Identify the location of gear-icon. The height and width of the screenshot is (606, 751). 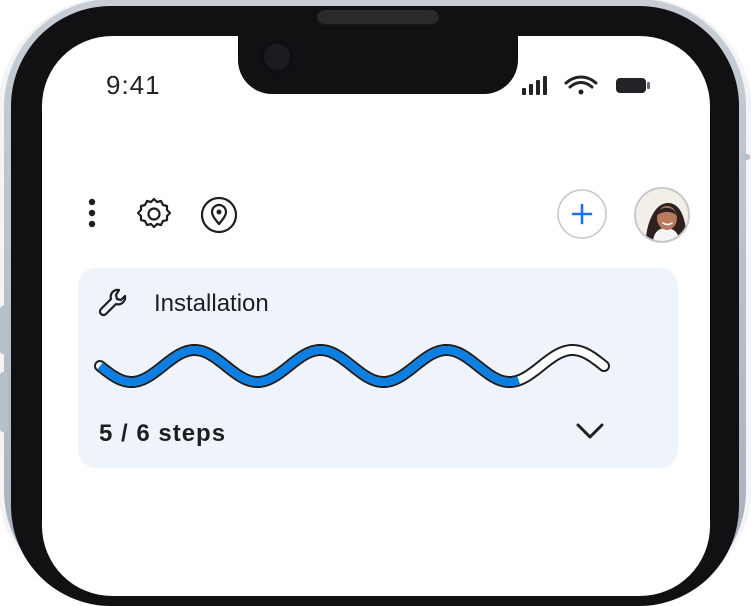
(154, 214).